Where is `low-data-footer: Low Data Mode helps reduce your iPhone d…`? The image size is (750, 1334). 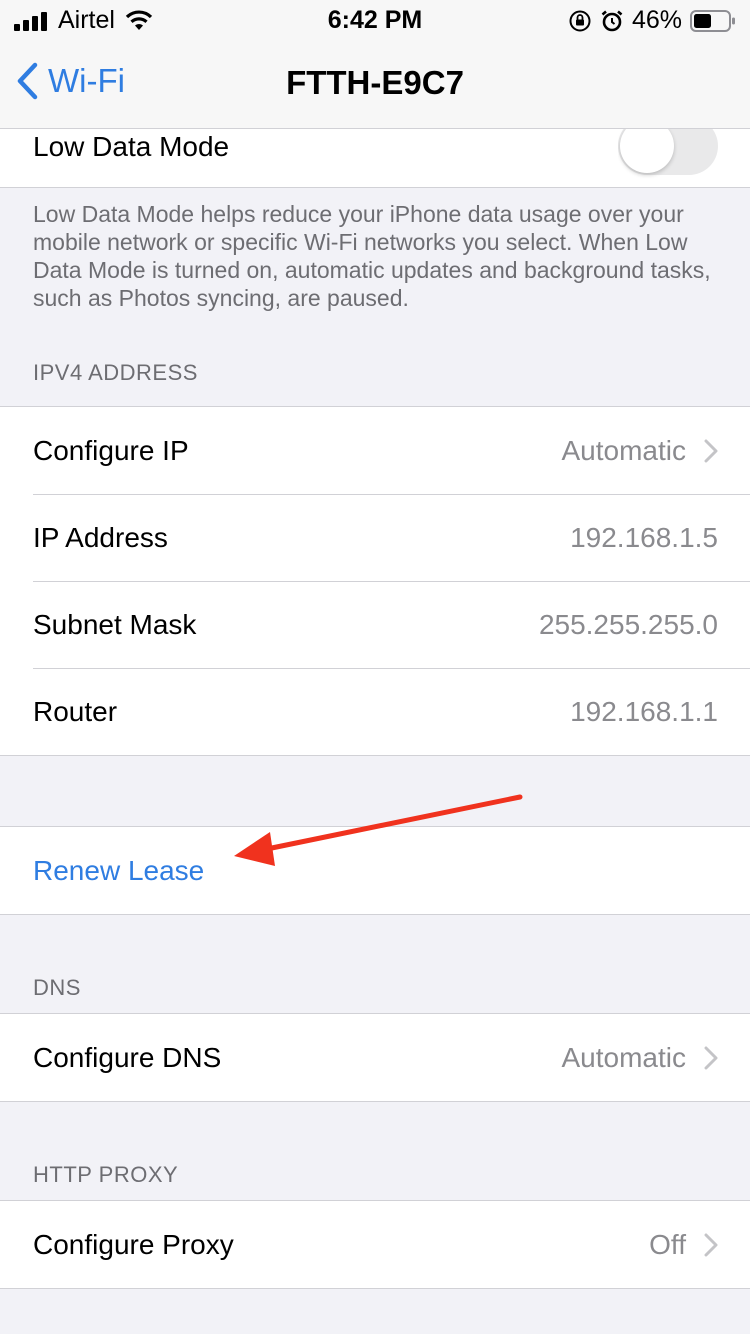
low-data-footer: Low Data Mode helps reduce your iPhone d… is located at coordinates (372, 256).